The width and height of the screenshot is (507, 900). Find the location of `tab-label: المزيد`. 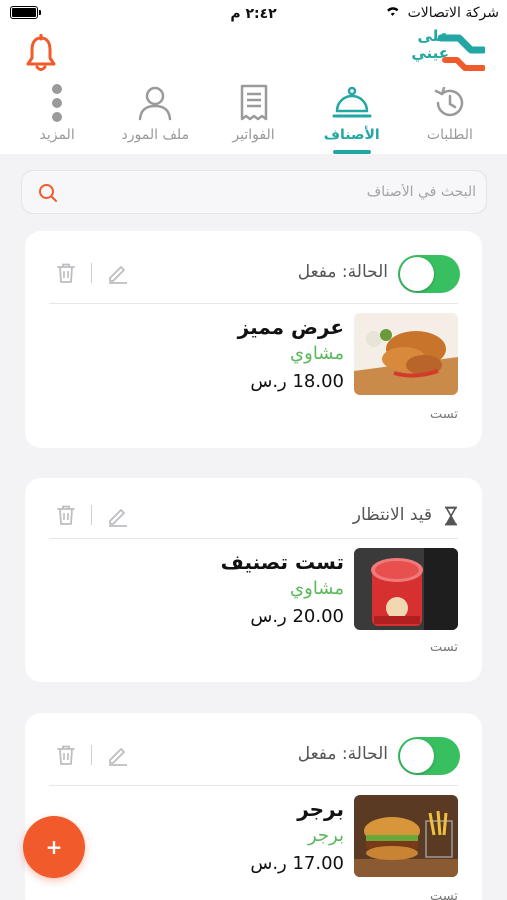

tab-label: المزيد is located at coordinates (57, 135).